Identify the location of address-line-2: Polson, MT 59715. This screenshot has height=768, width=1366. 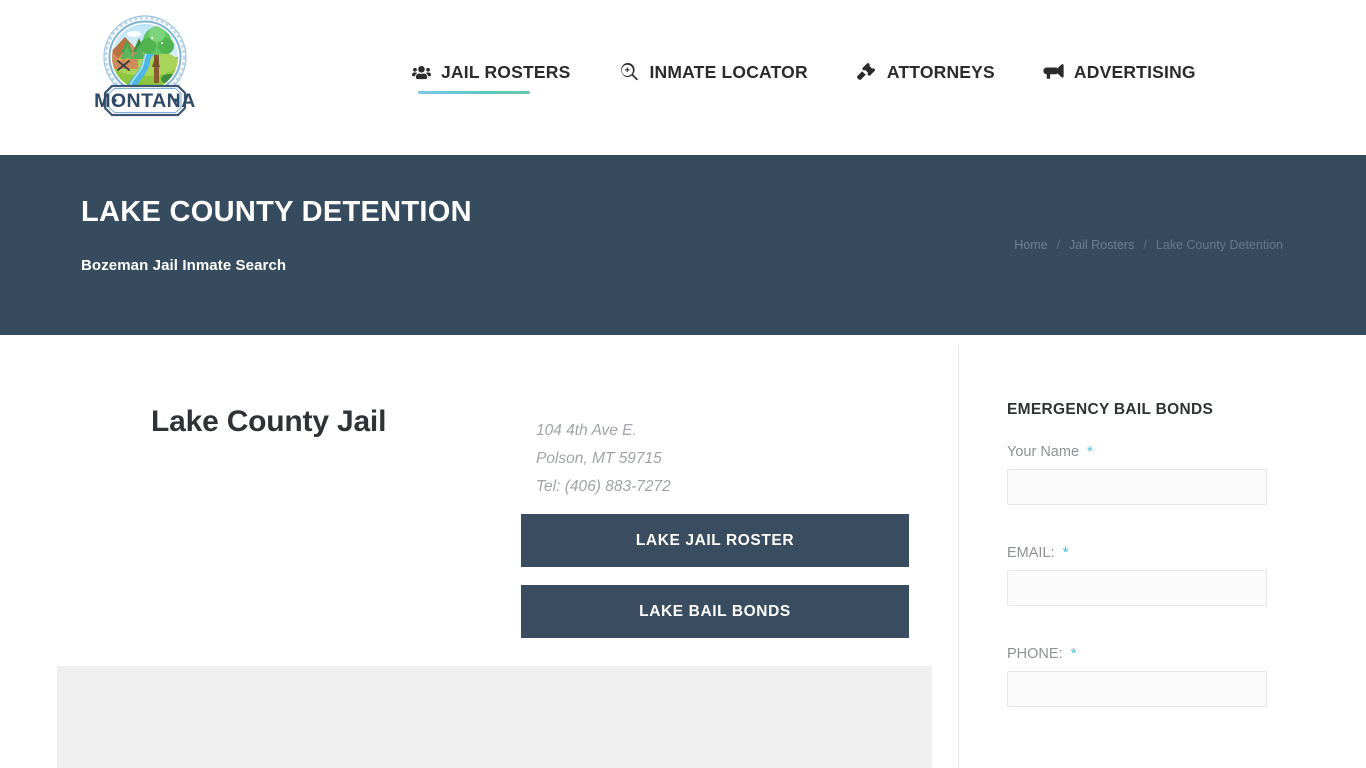
(599, 458).